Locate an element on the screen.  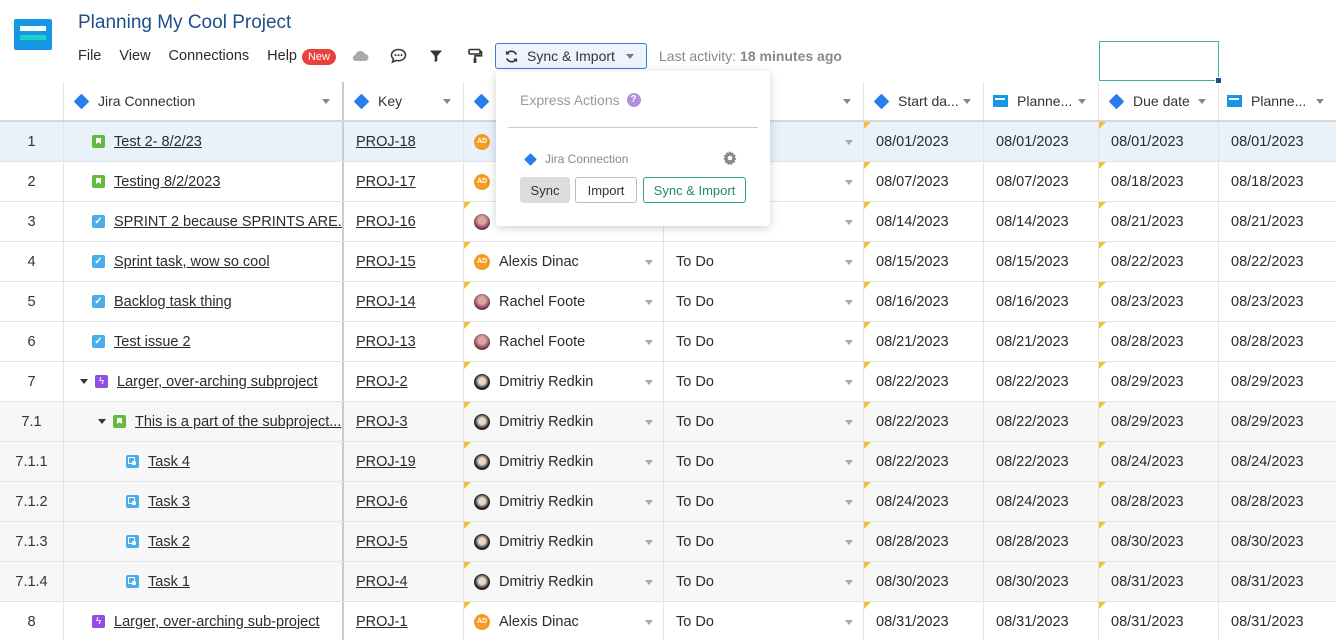
issue-key-link: PROJ-17 is located at coordinates (386, 182).